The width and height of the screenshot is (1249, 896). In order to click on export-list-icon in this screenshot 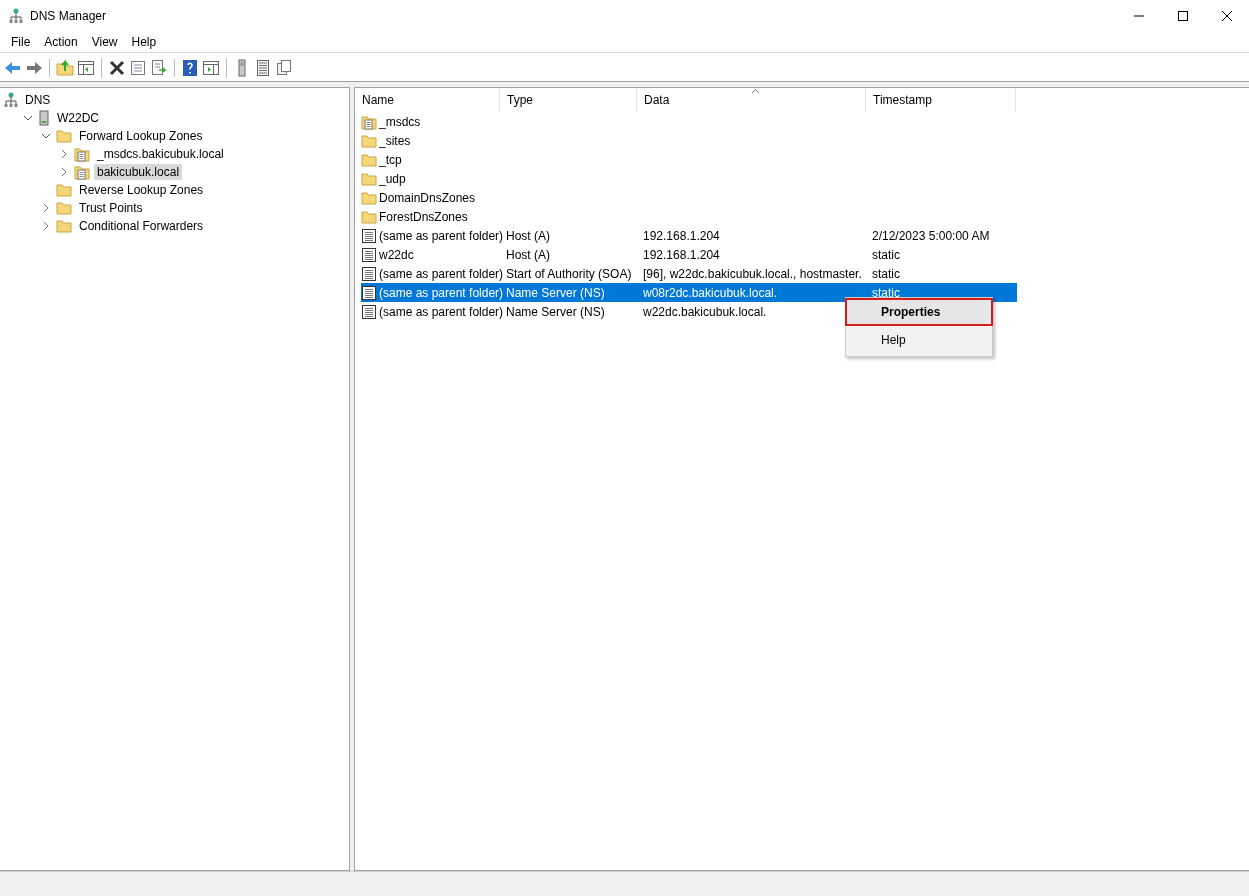, I will do `click(159, 68)`.